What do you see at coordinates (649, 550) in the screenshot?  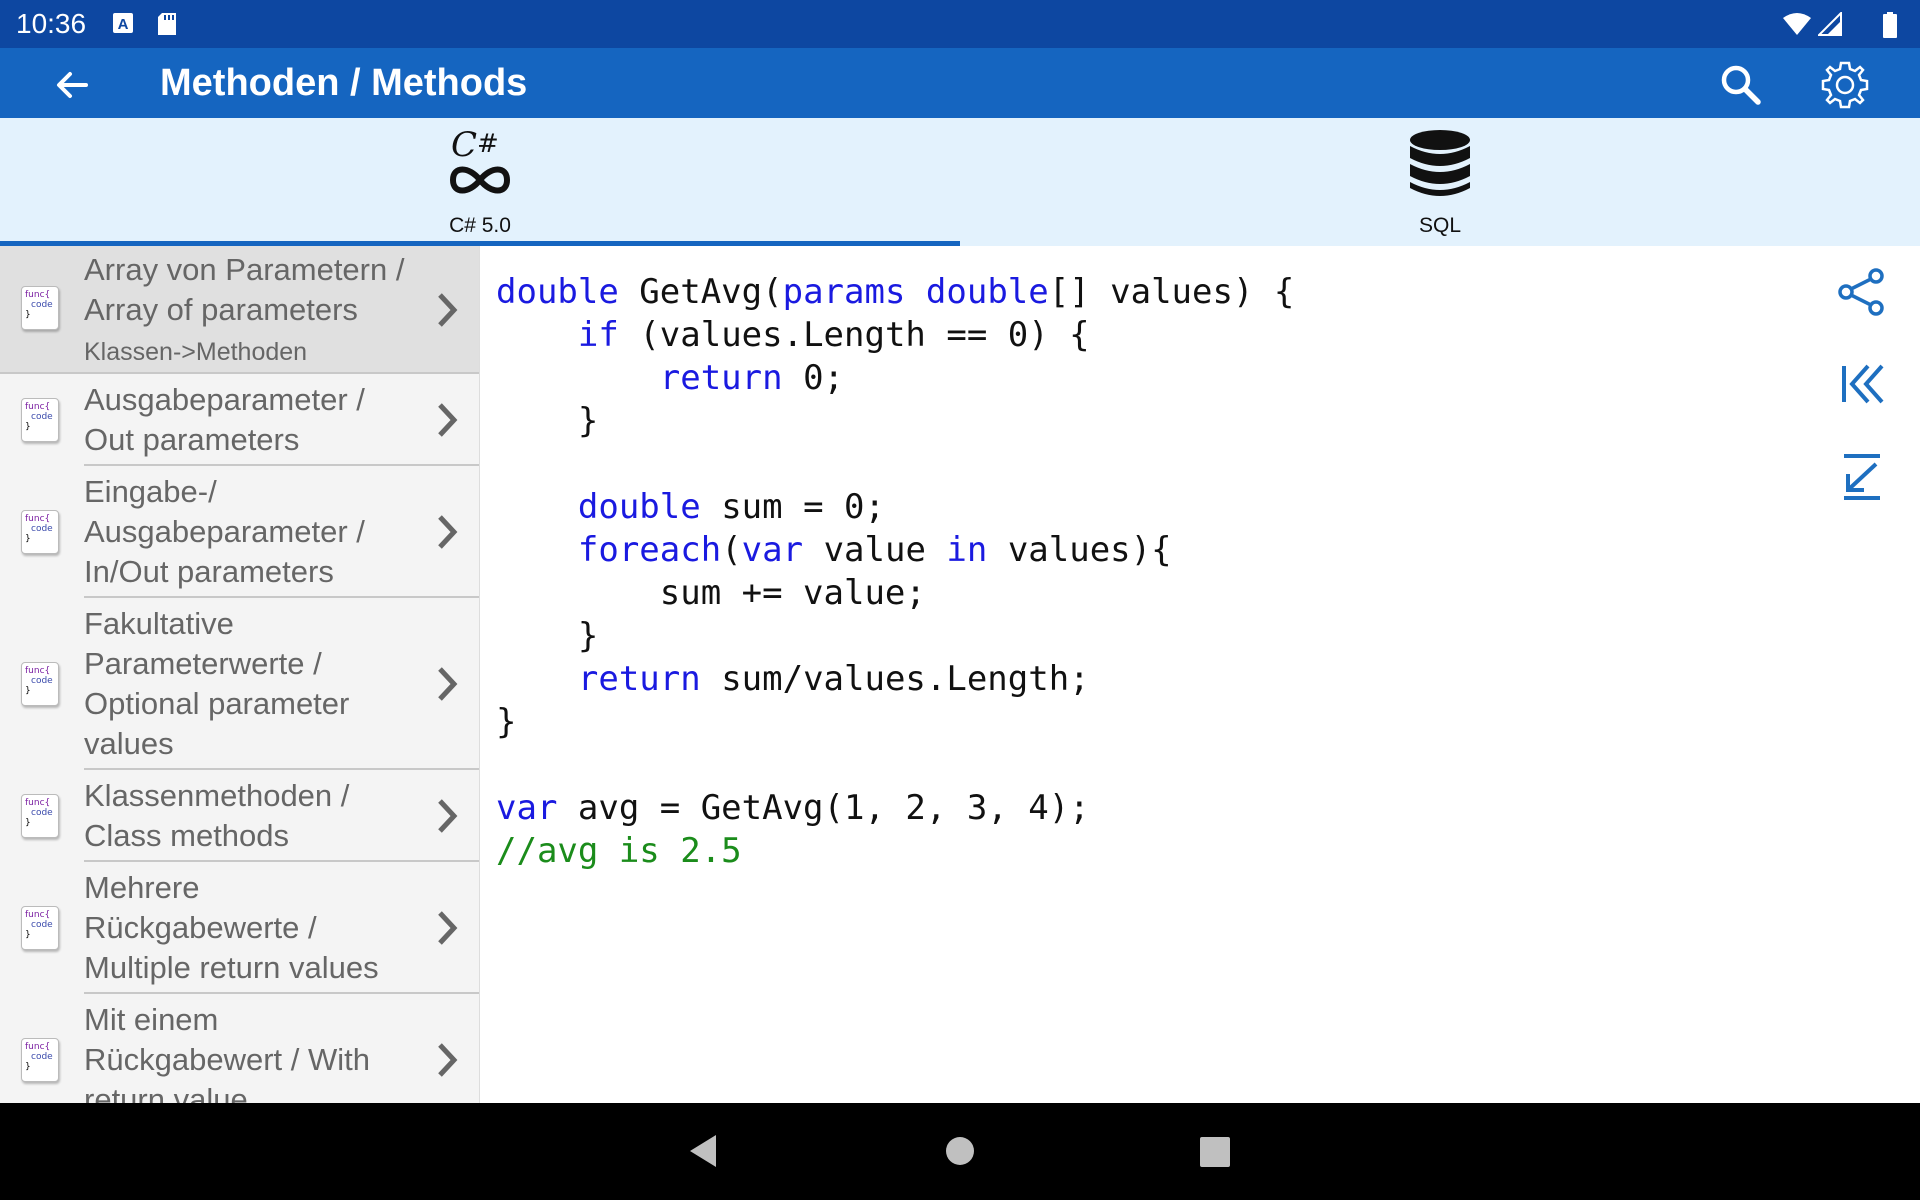 I see `code-keyword: foreach` at bounding box center [649, 550].